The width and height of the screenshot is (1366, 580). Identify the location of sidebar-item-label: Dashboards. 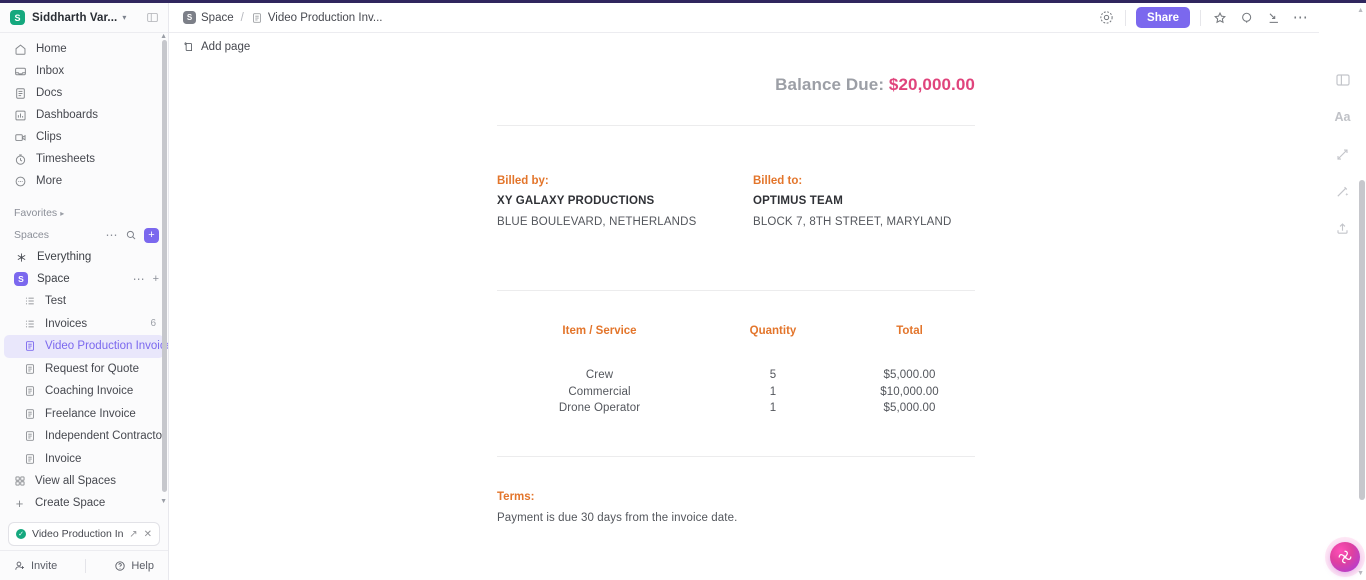
(67, 115).